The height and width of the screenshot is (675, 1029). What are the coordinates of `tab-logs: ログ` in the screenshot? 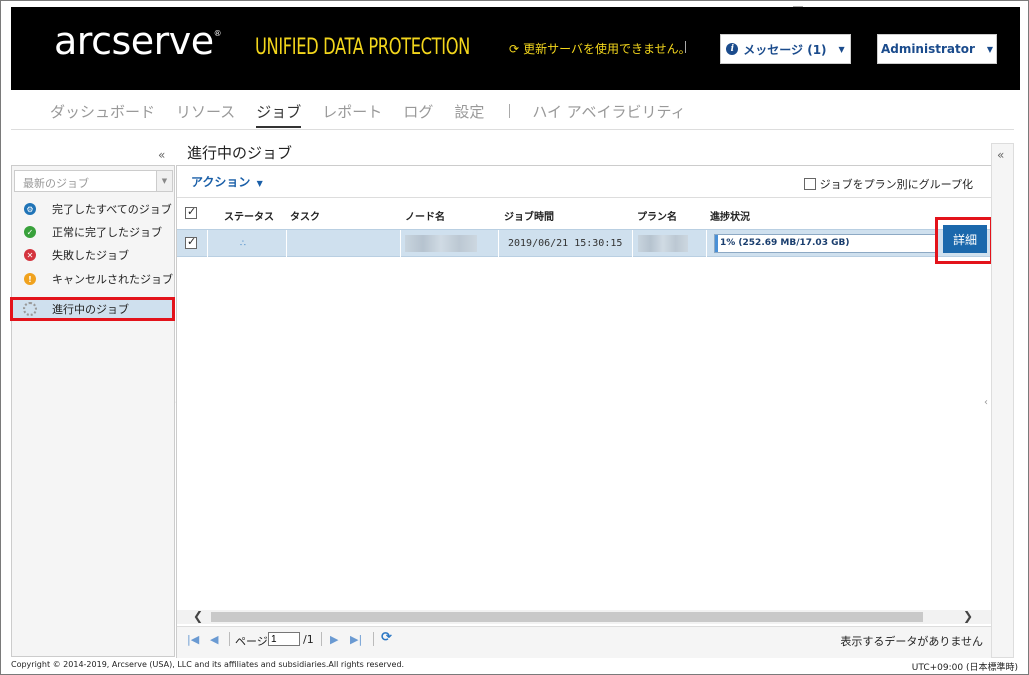 It's located at (418, 111).